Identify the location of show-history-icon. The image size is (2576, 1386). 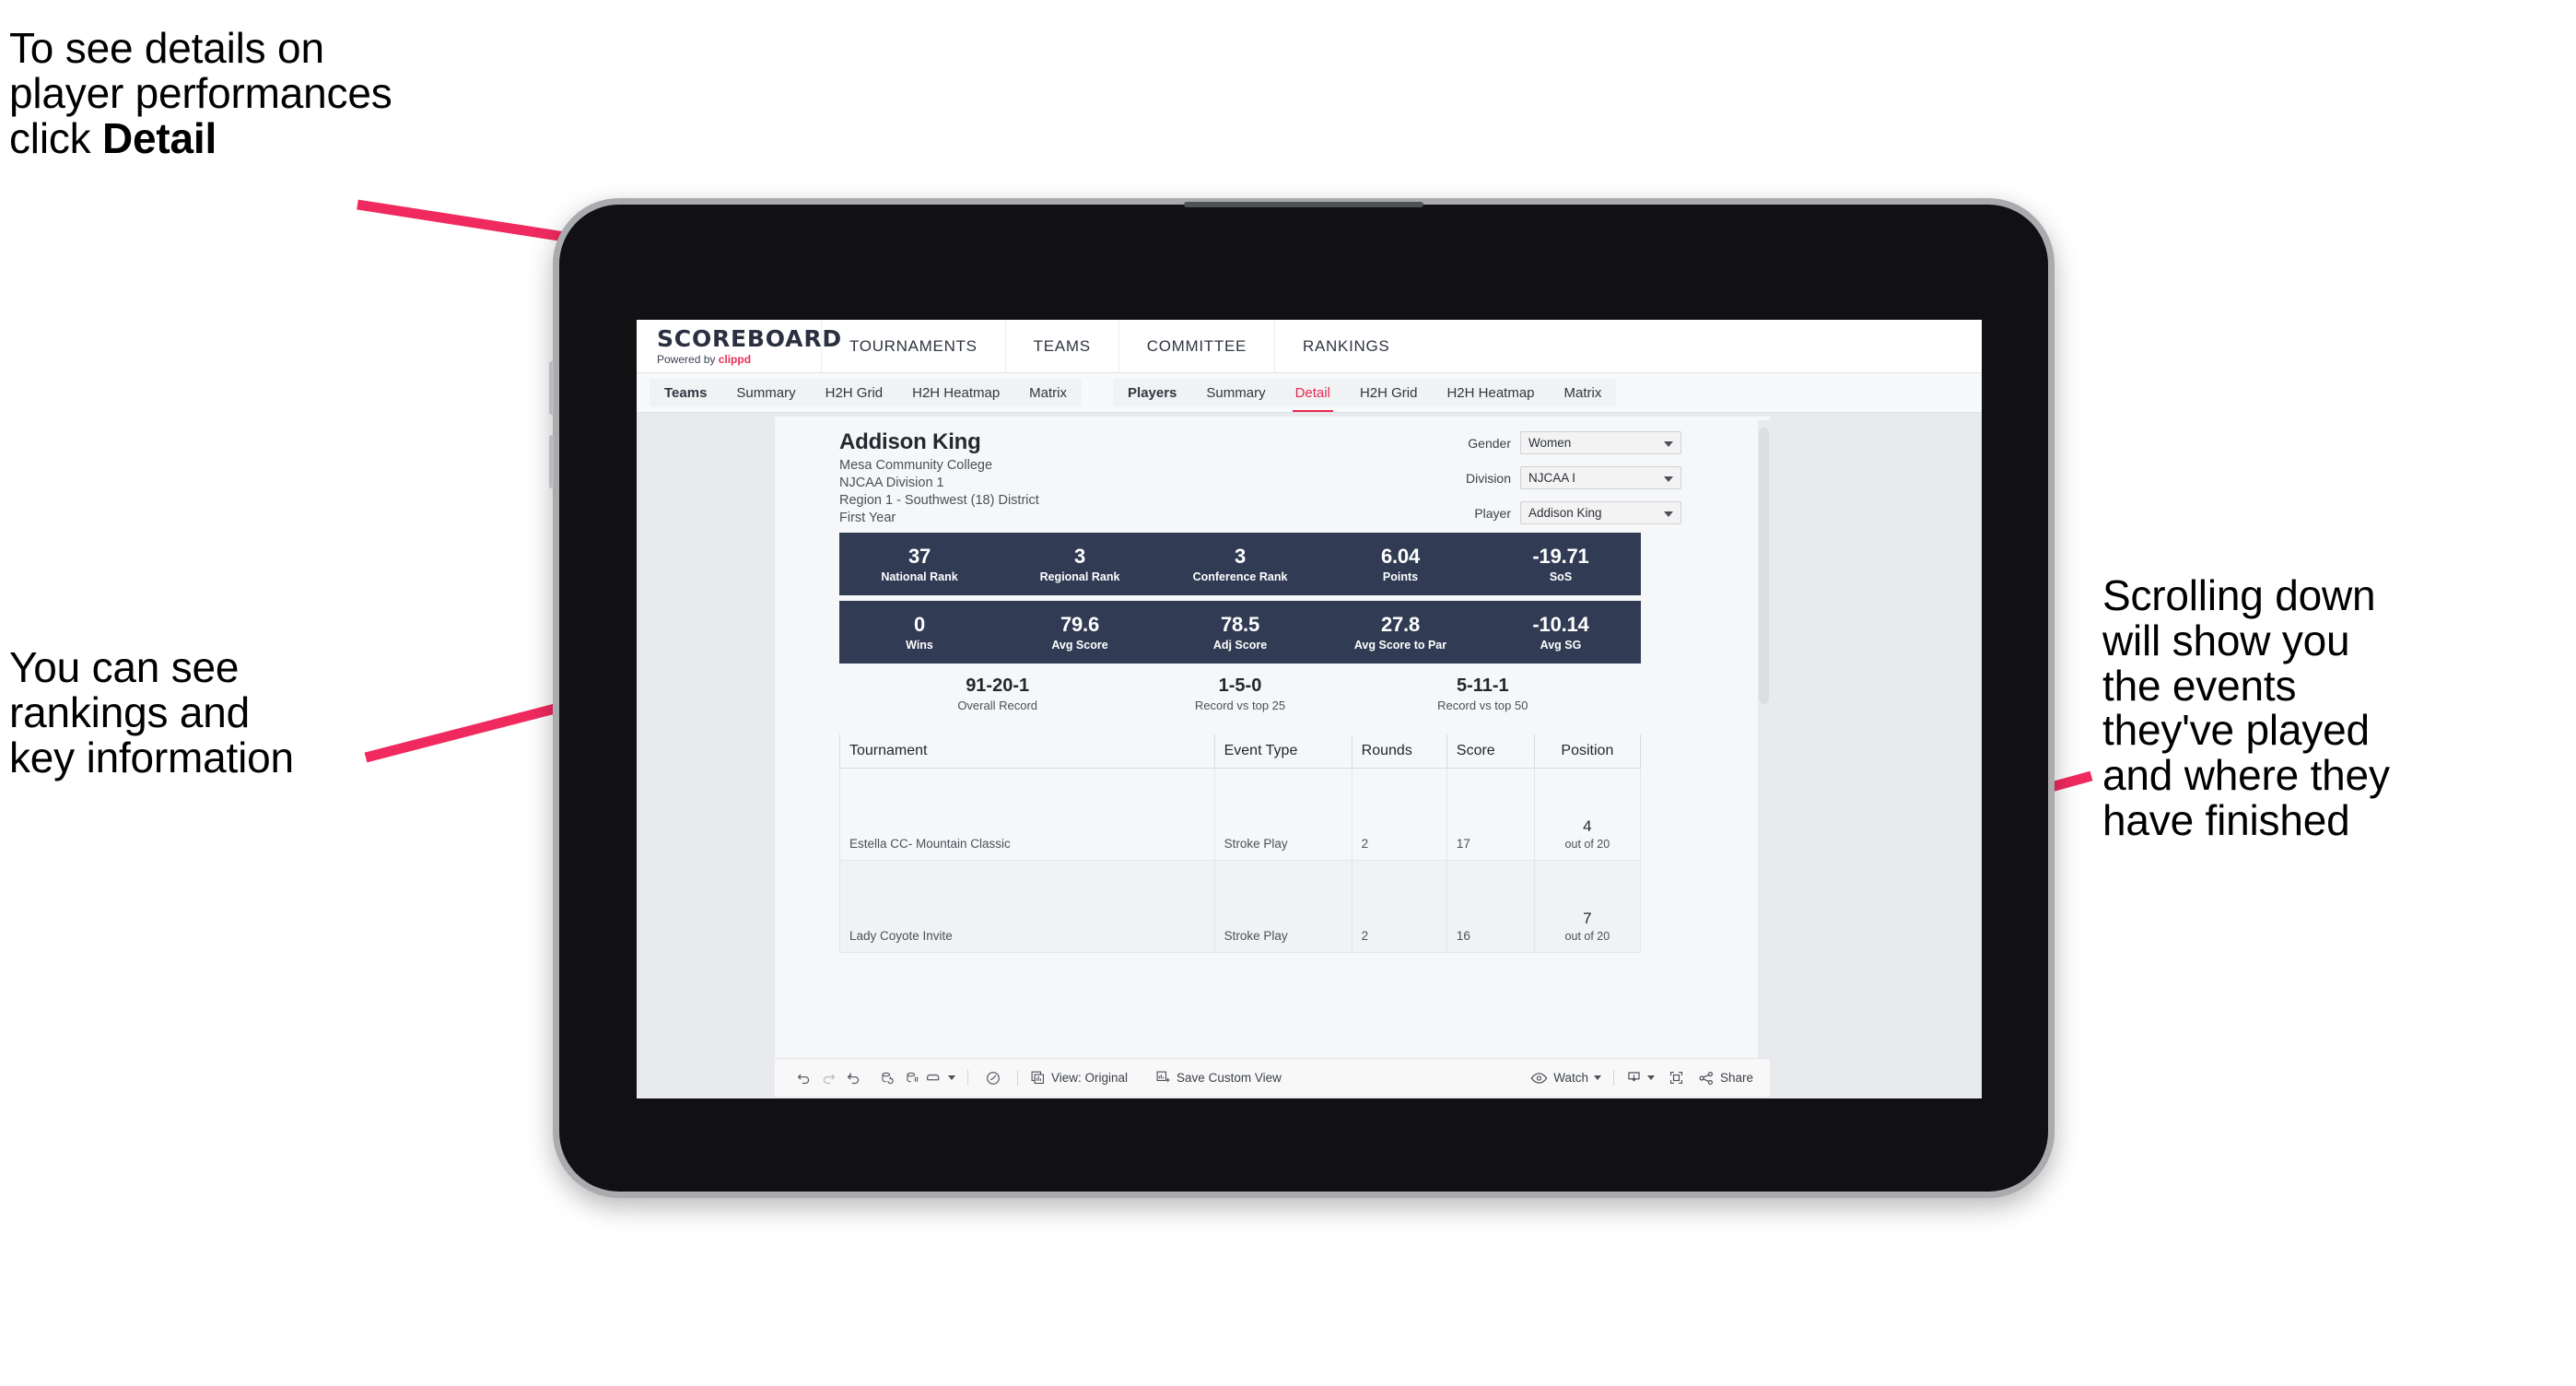
(993, 1078).